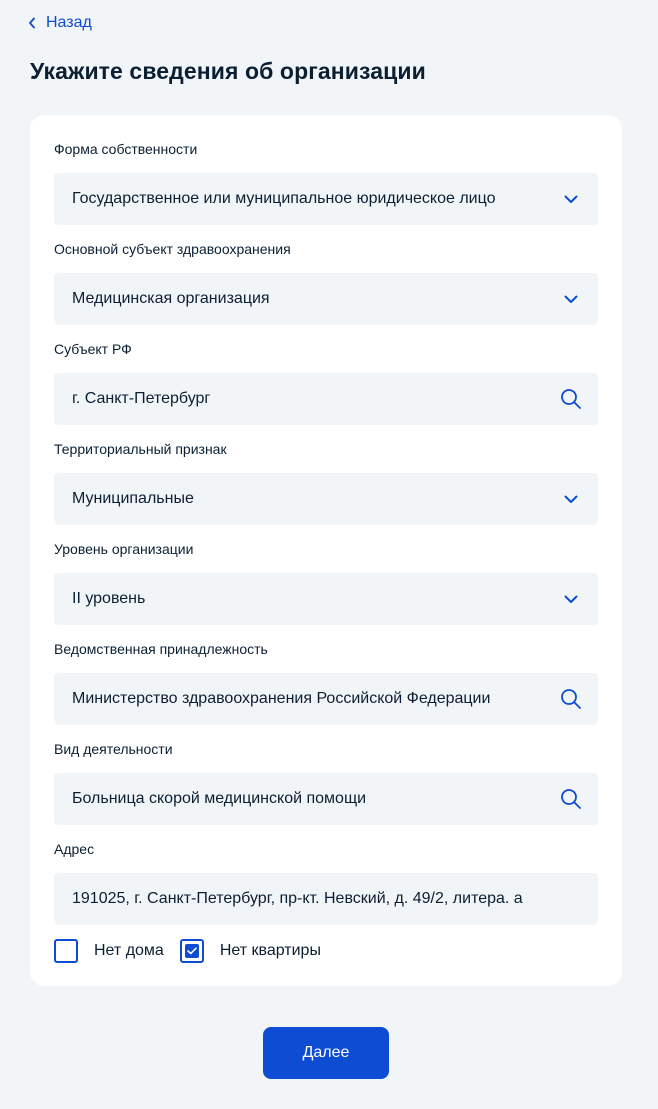 The height and width of the screenshot is (1109, 658). What do you see at coordinates (326, 599) in the screenshot?
I see `organization-level-select: II уровень` at bounding box center [326, 599].